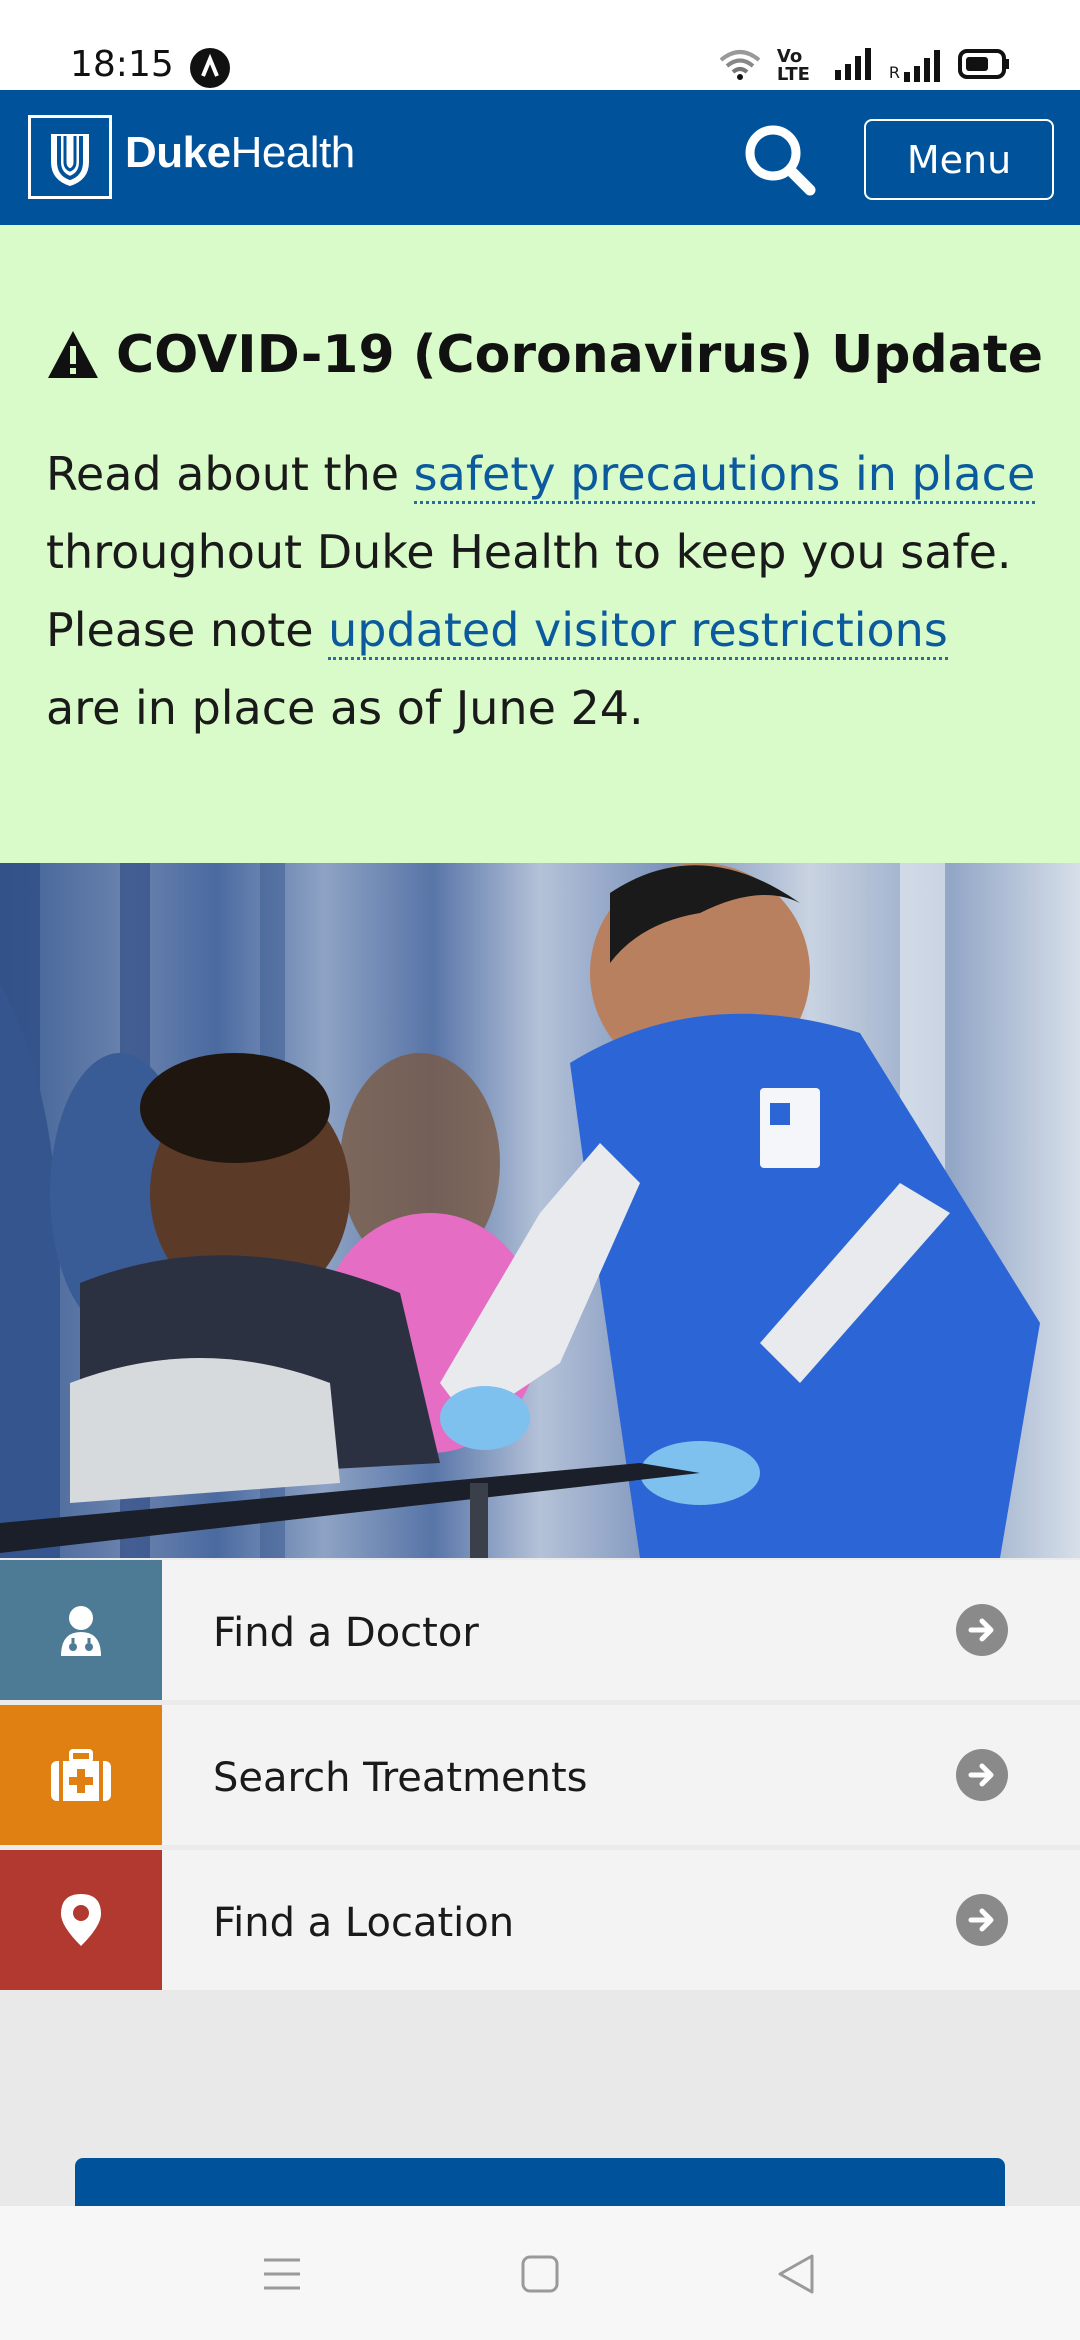 Image resolution: width=1080 pixels, height=2340 pixels. Describe the element at coordinates (540, 1920) in the screenshot. I see `find-location-link: Find a Location` at that location.